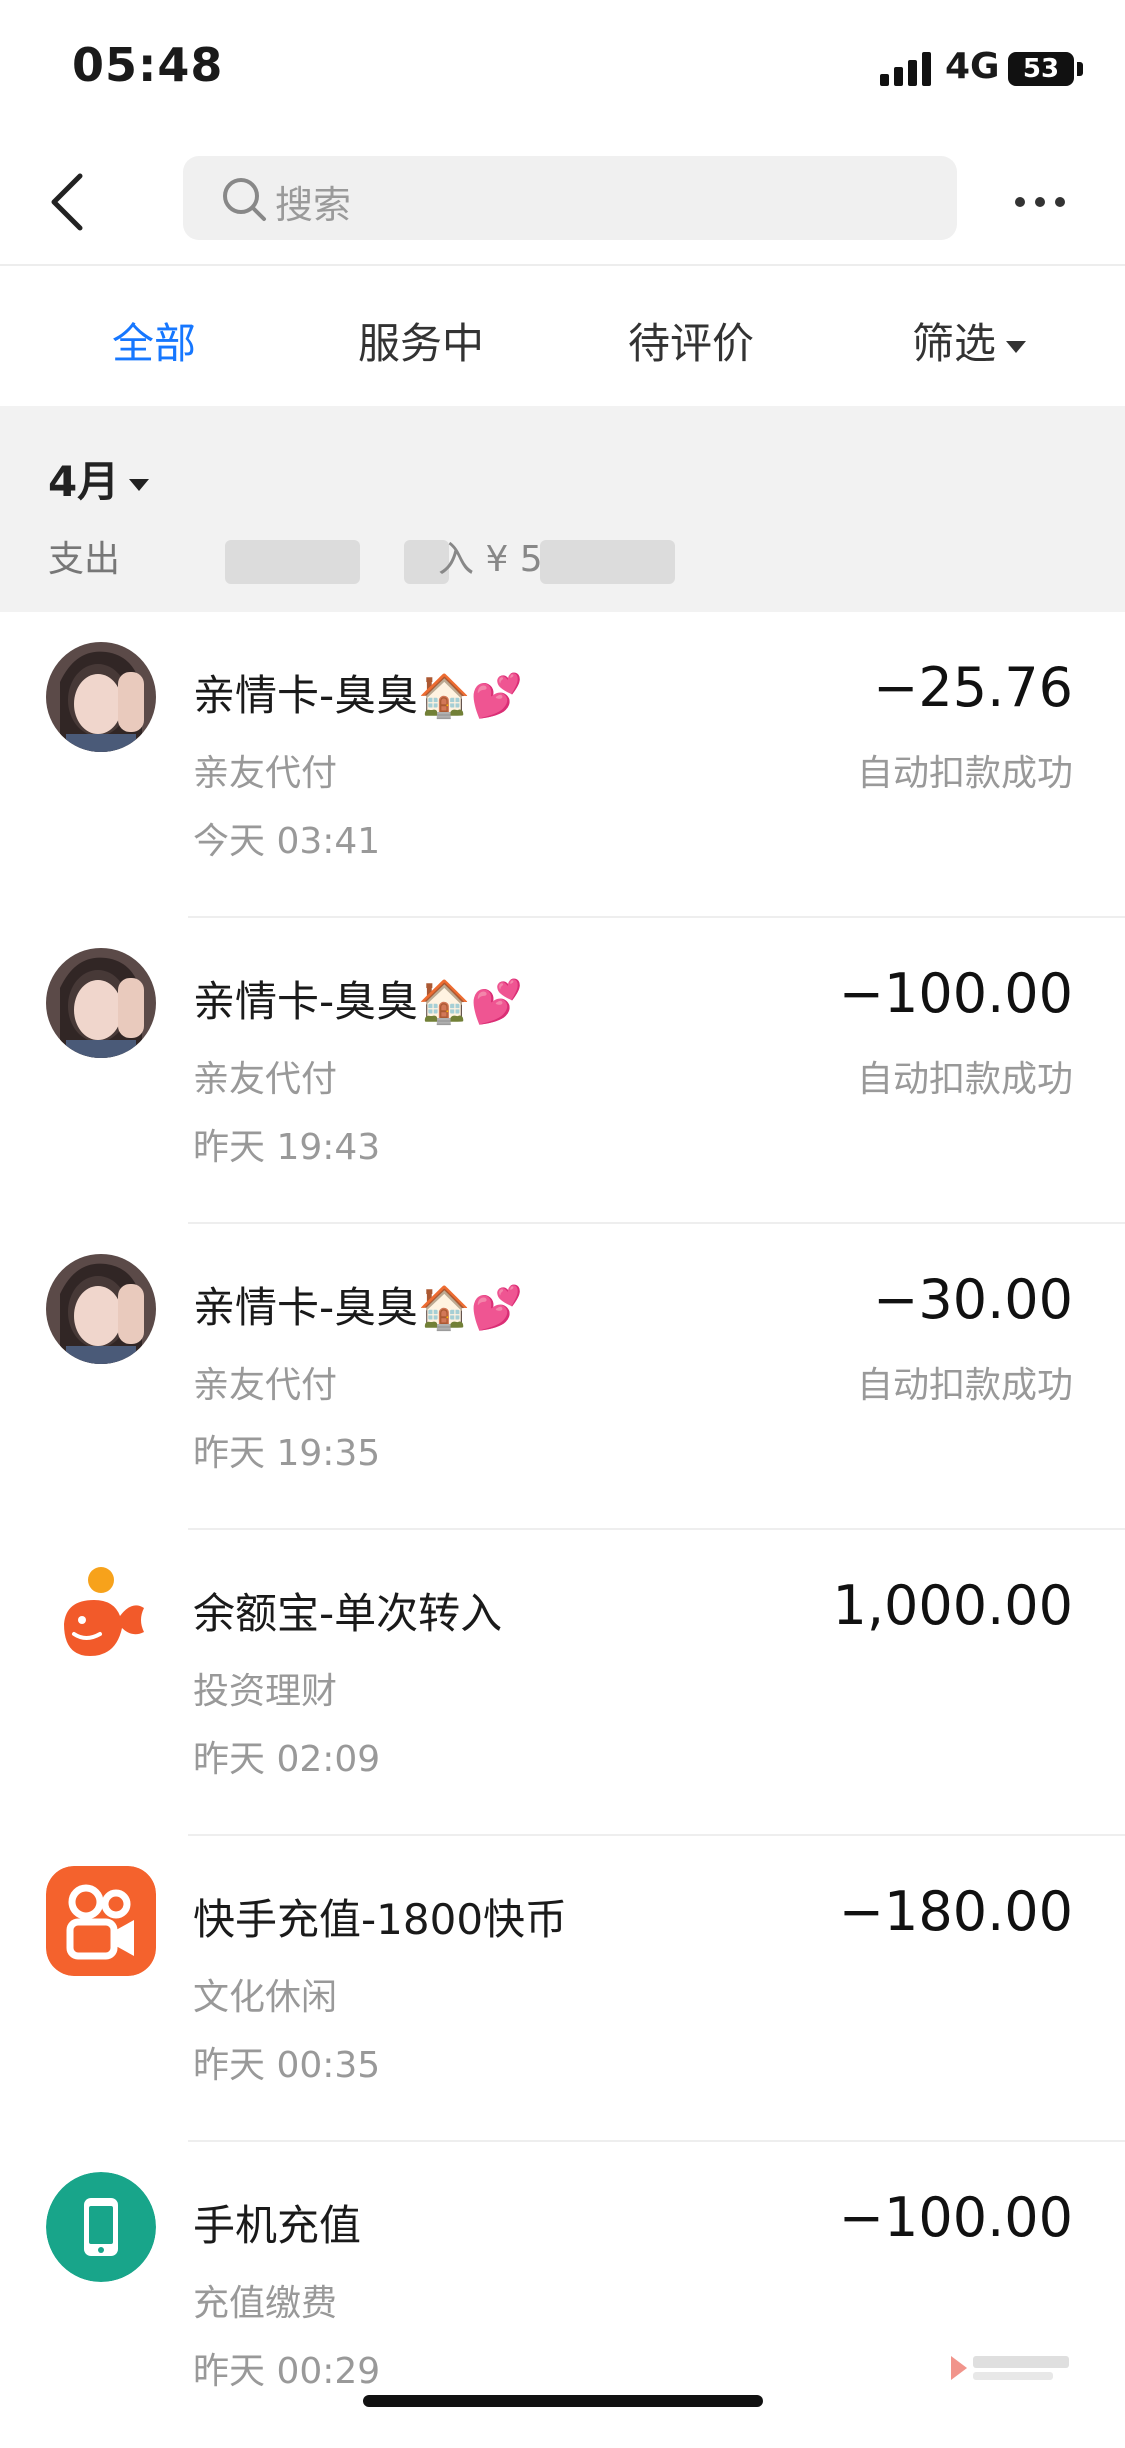 This screenshot has width=1125, height=2448. Describe the element at coordinates (562, 336) in the screenshot. I see `filter-tabs: 全部 服务中 待评价 筛选` at that location.